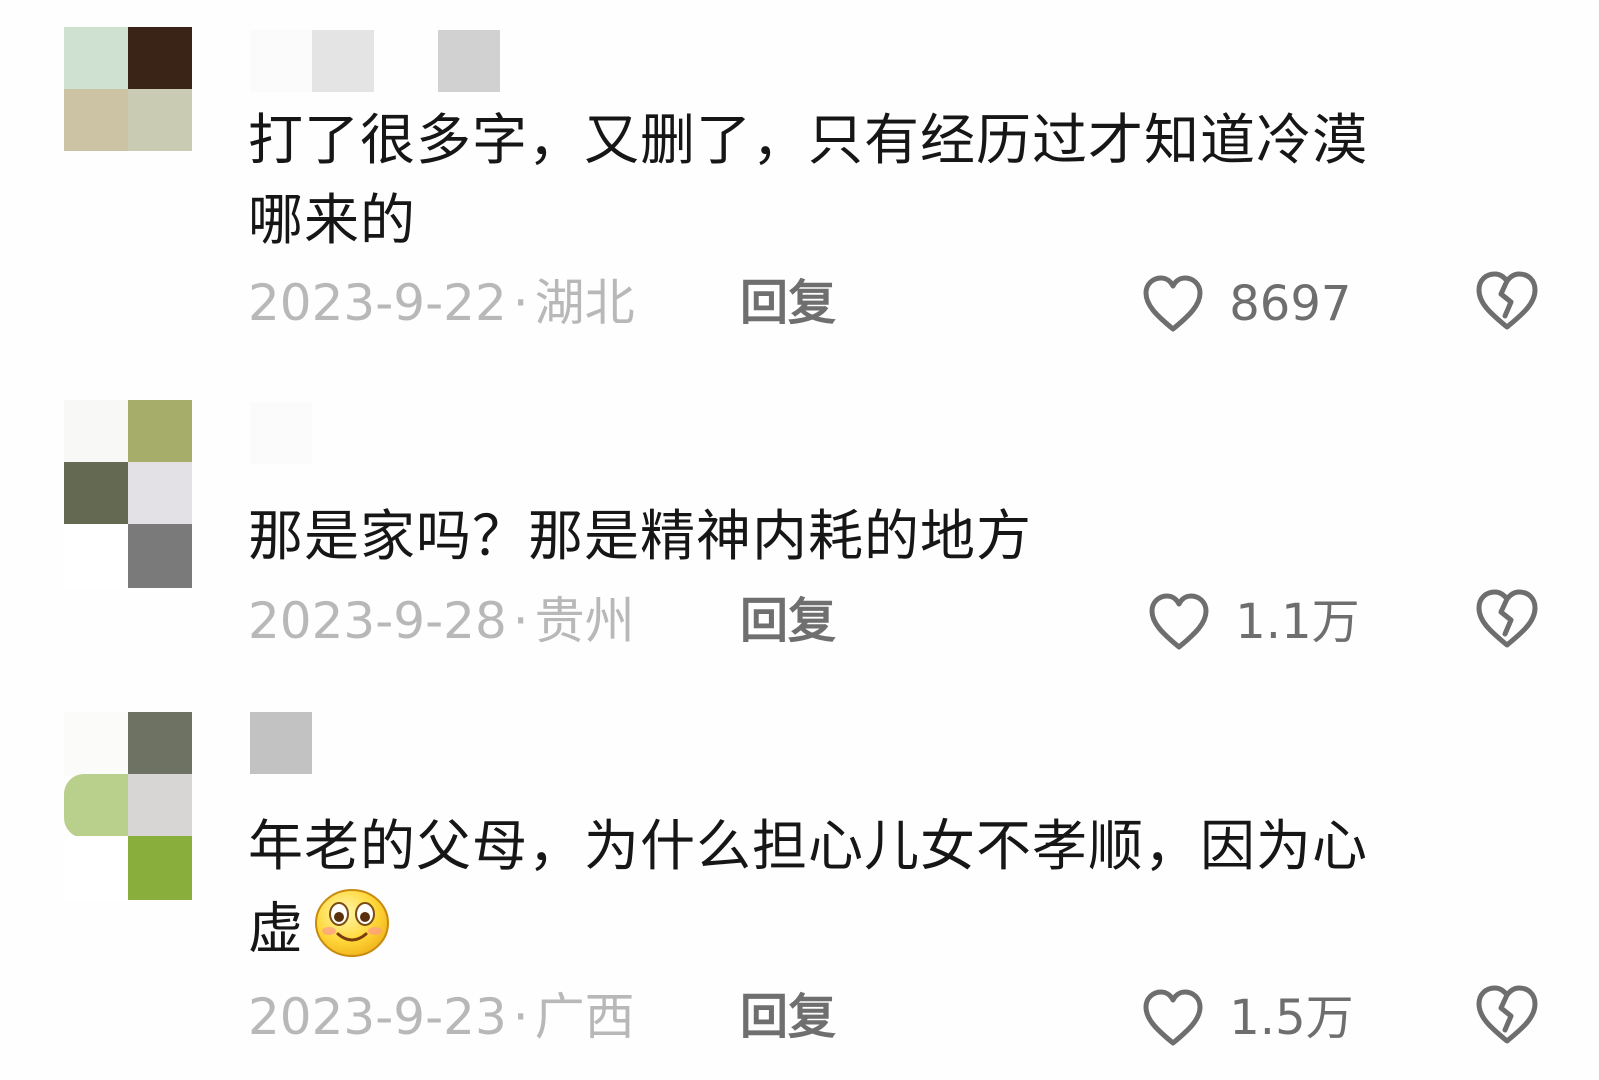 Image resolution: width=1599 pixels, height=1080 pixels. I want to click on smile-emoji, so click(352, 932).